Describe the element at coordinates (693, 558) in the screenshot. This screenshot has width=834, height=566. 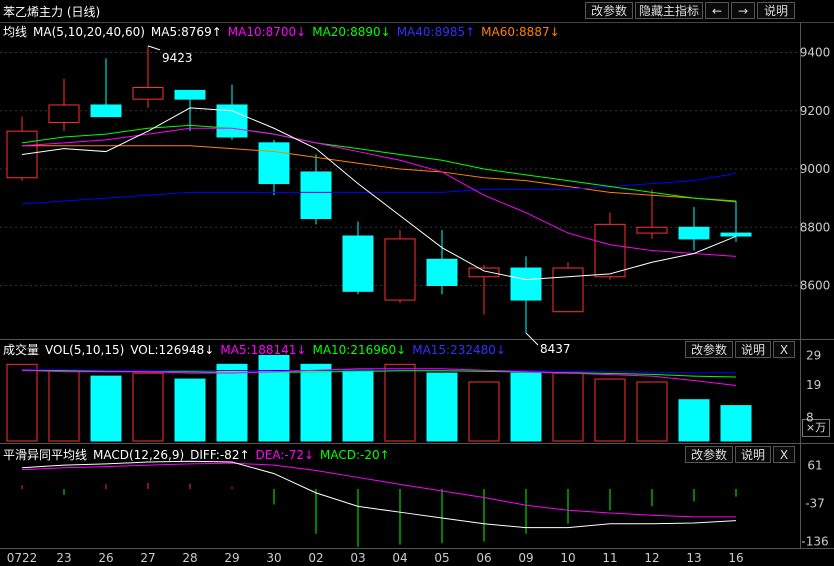
I see `date-tick-label: 13` at that location.